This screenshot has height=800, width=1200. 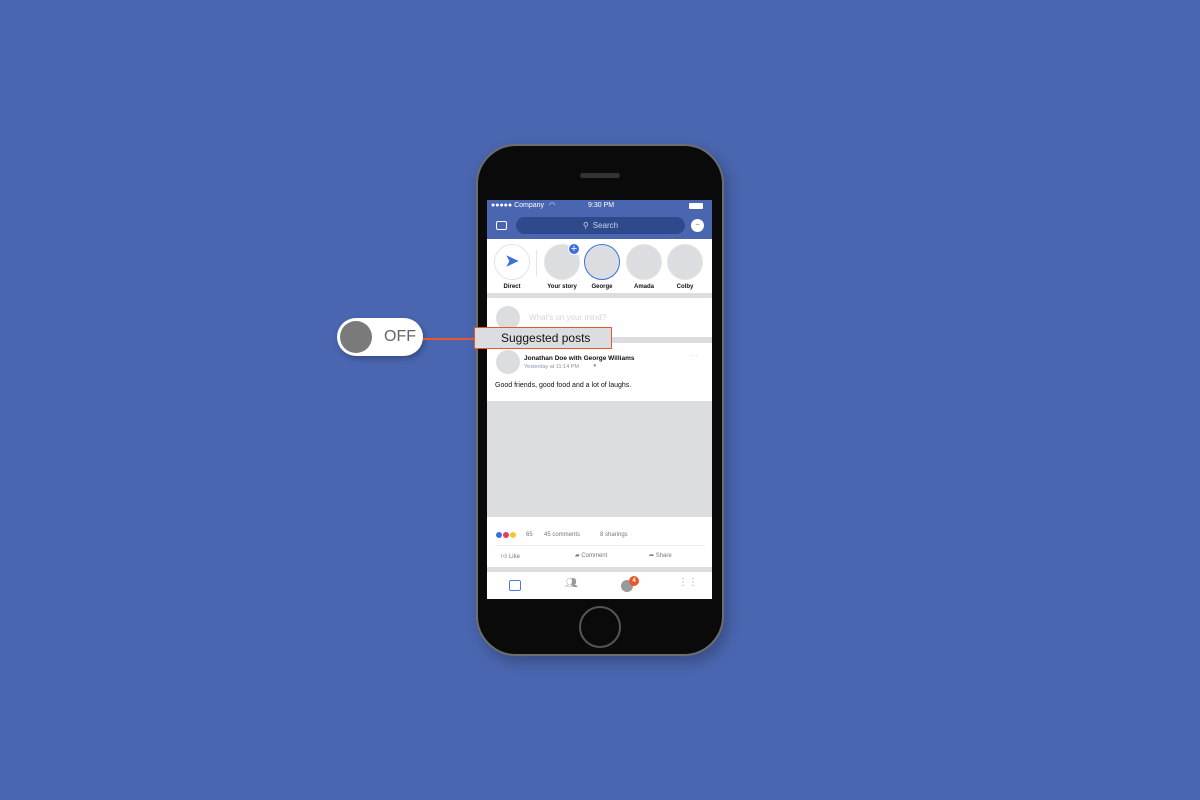 I want to click on search-icon: ⚲, so click(x=585, y=225).